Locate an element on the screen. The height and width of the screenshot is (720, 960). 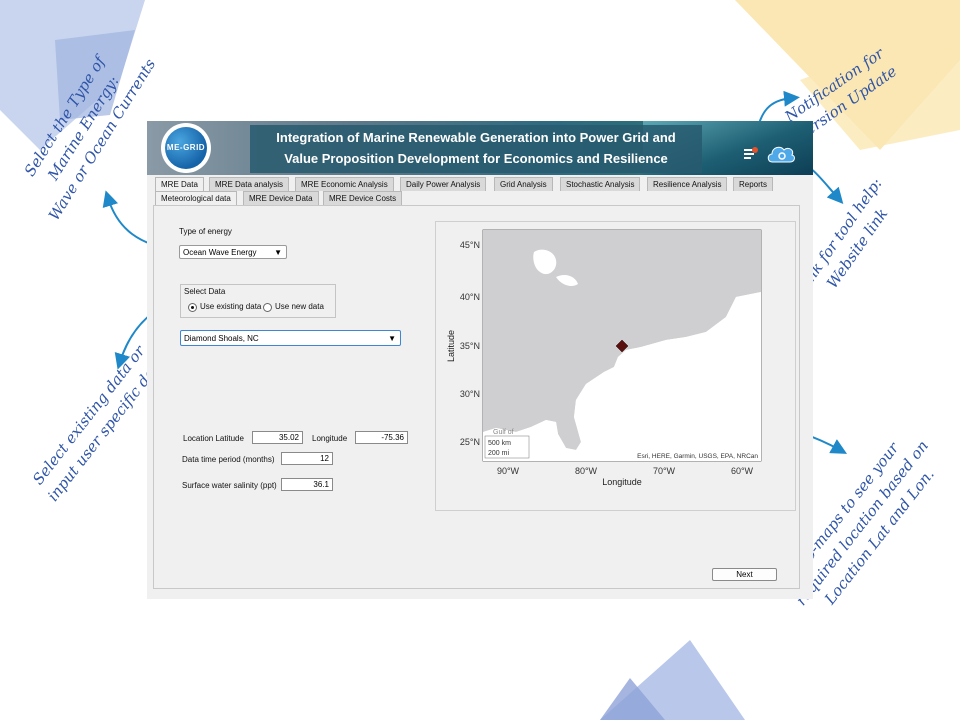
use-existing-label: Use existing data is located at coordinates (231, 306).